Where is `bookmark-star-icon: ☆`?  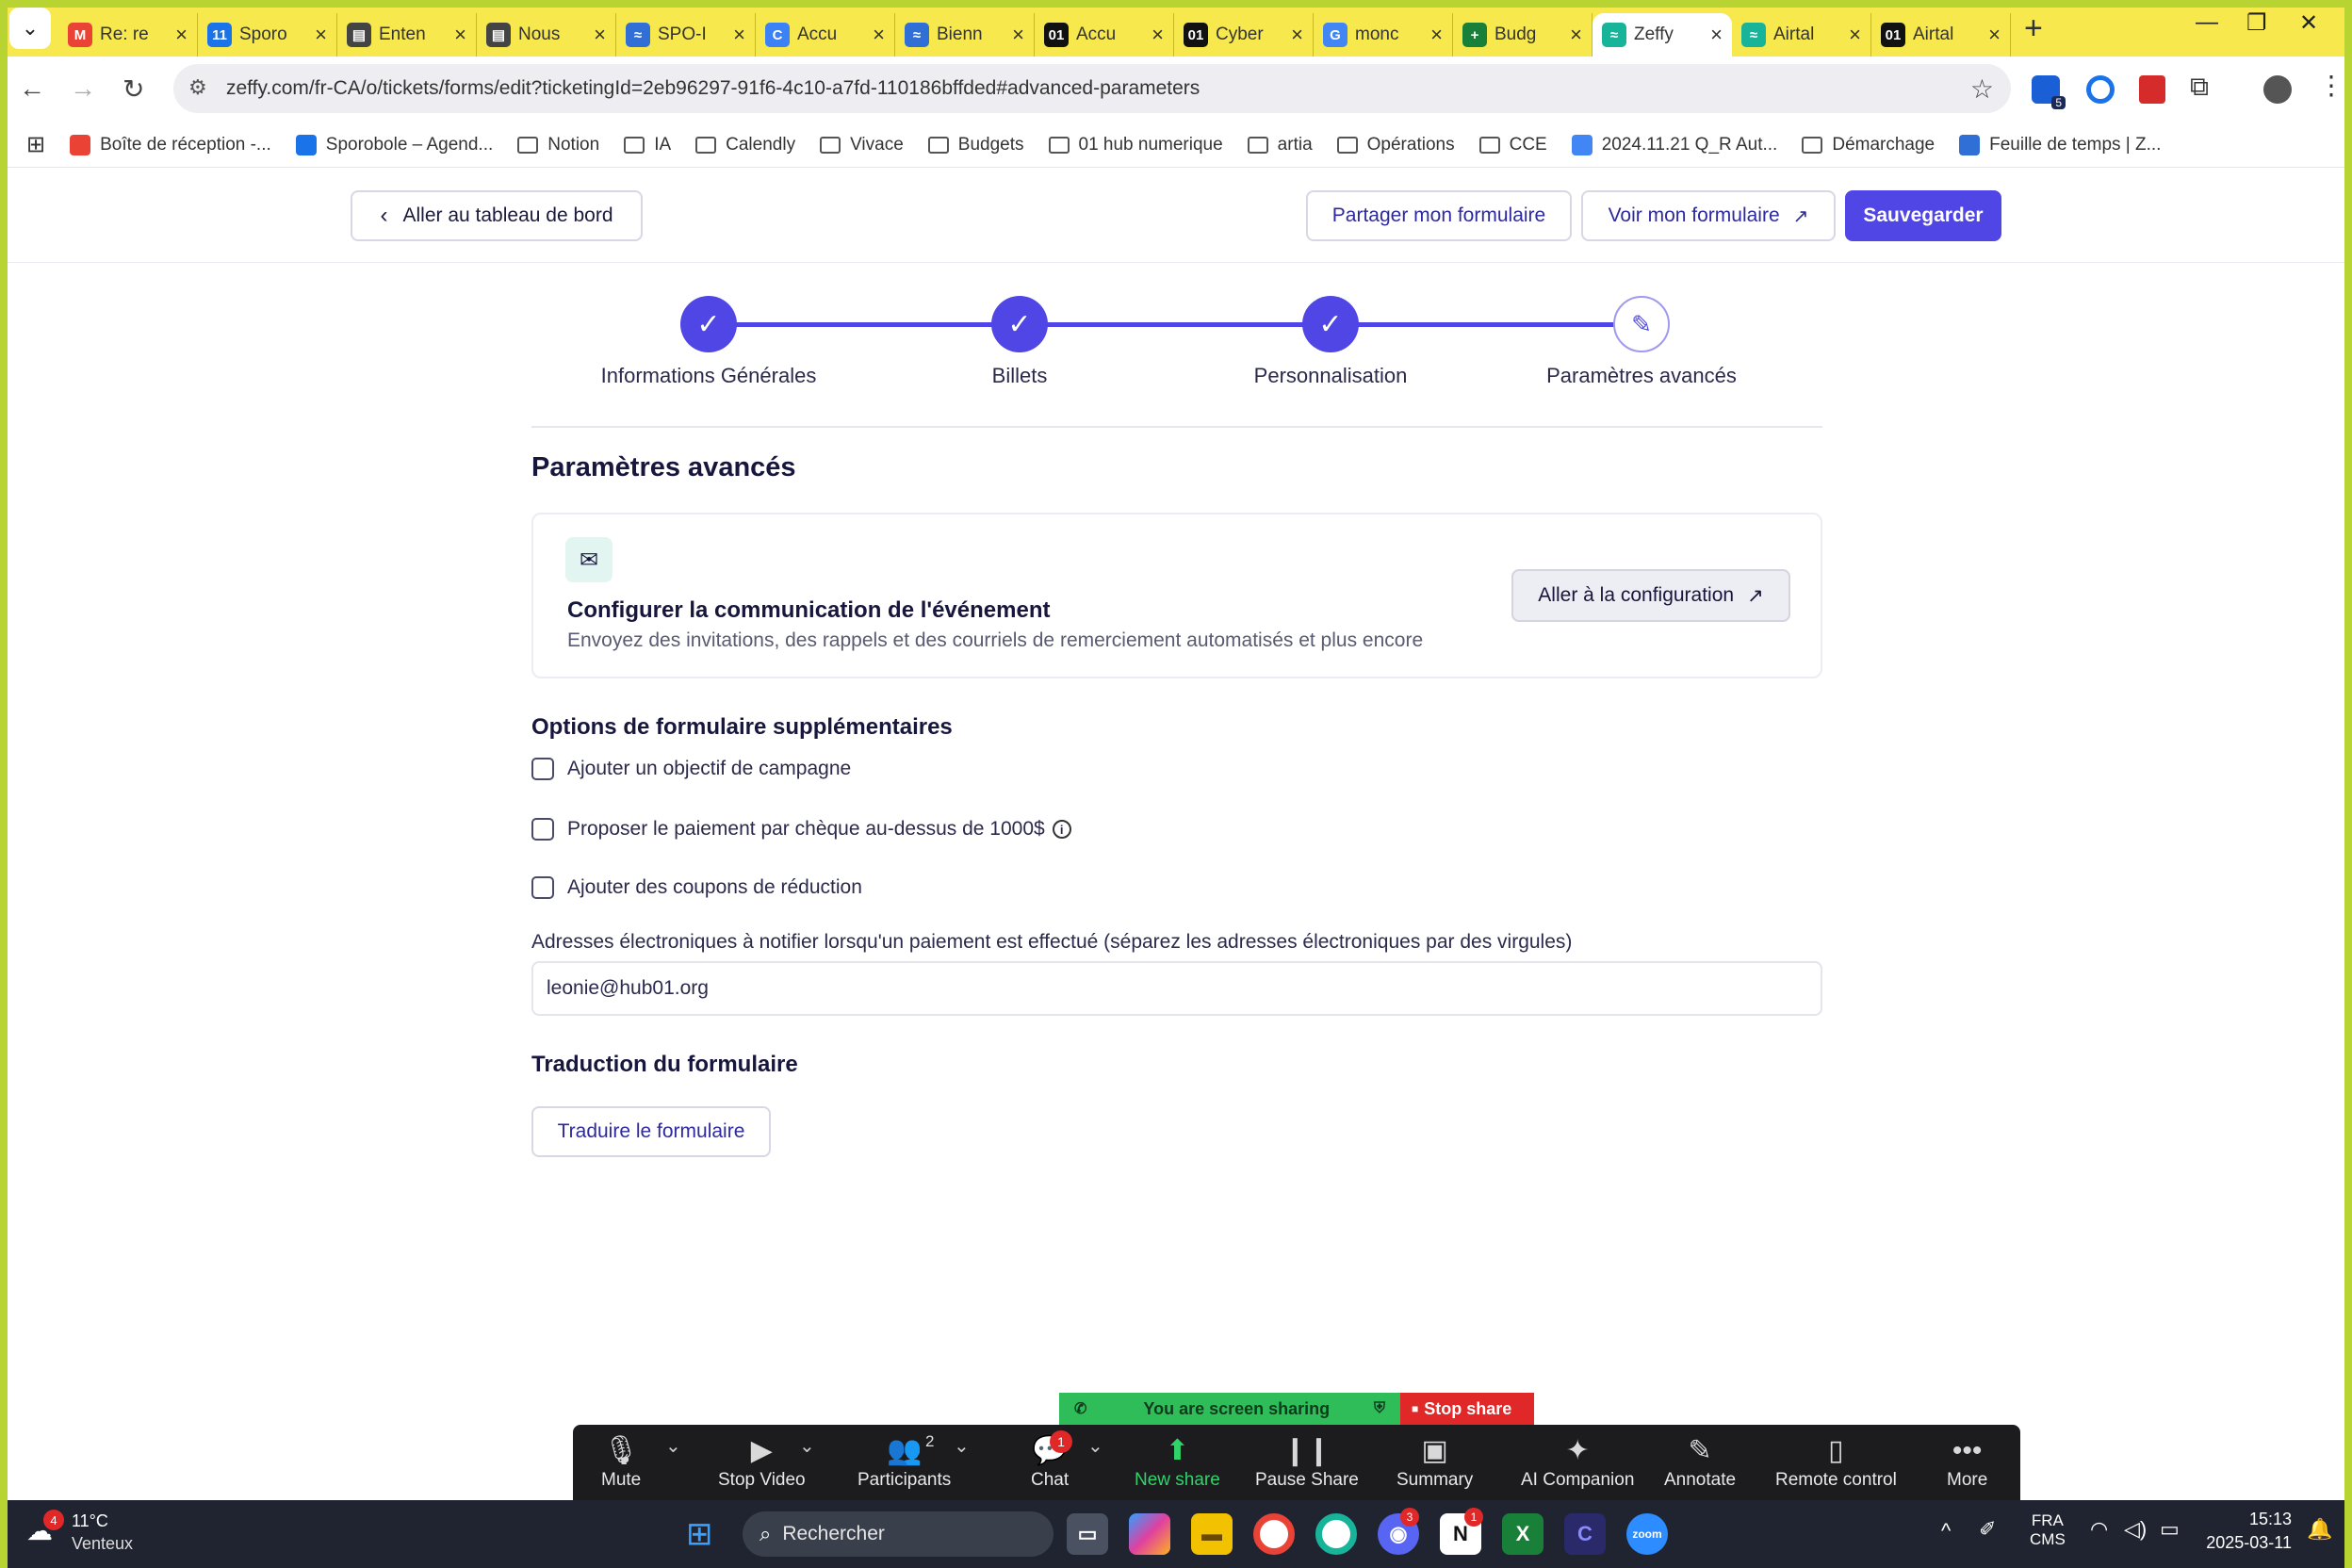
bookmark-star-icon: ☆ is located at coordinates (1982, 89).